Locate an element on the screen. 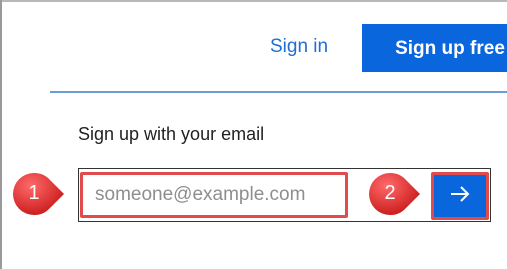 The height and width of the screenshot is (269, 507). submit-arrow-button is located at coordinates (460, 196).